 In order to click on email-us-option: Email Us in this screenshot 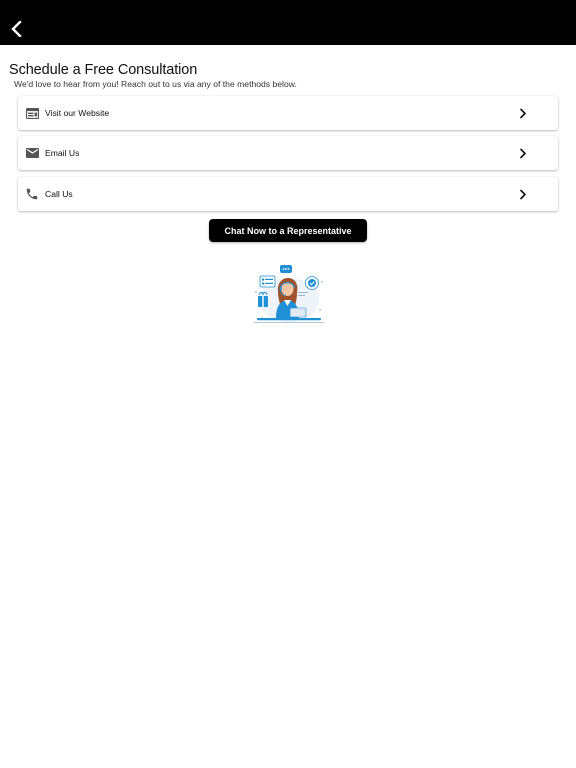, I will do `click(288, 153)`.